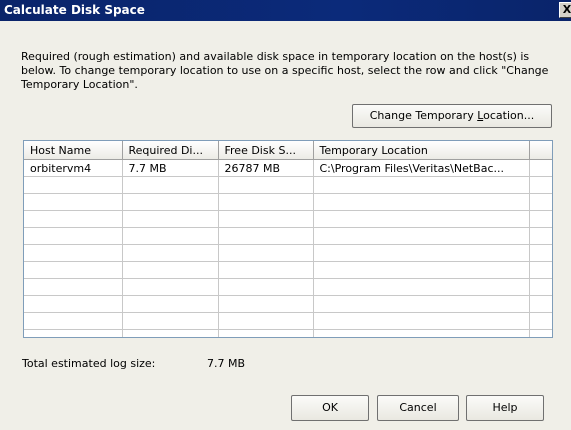  Describe the element at coordinates (540, 150) in the screenshot. I see `column-header-filler` at that location.